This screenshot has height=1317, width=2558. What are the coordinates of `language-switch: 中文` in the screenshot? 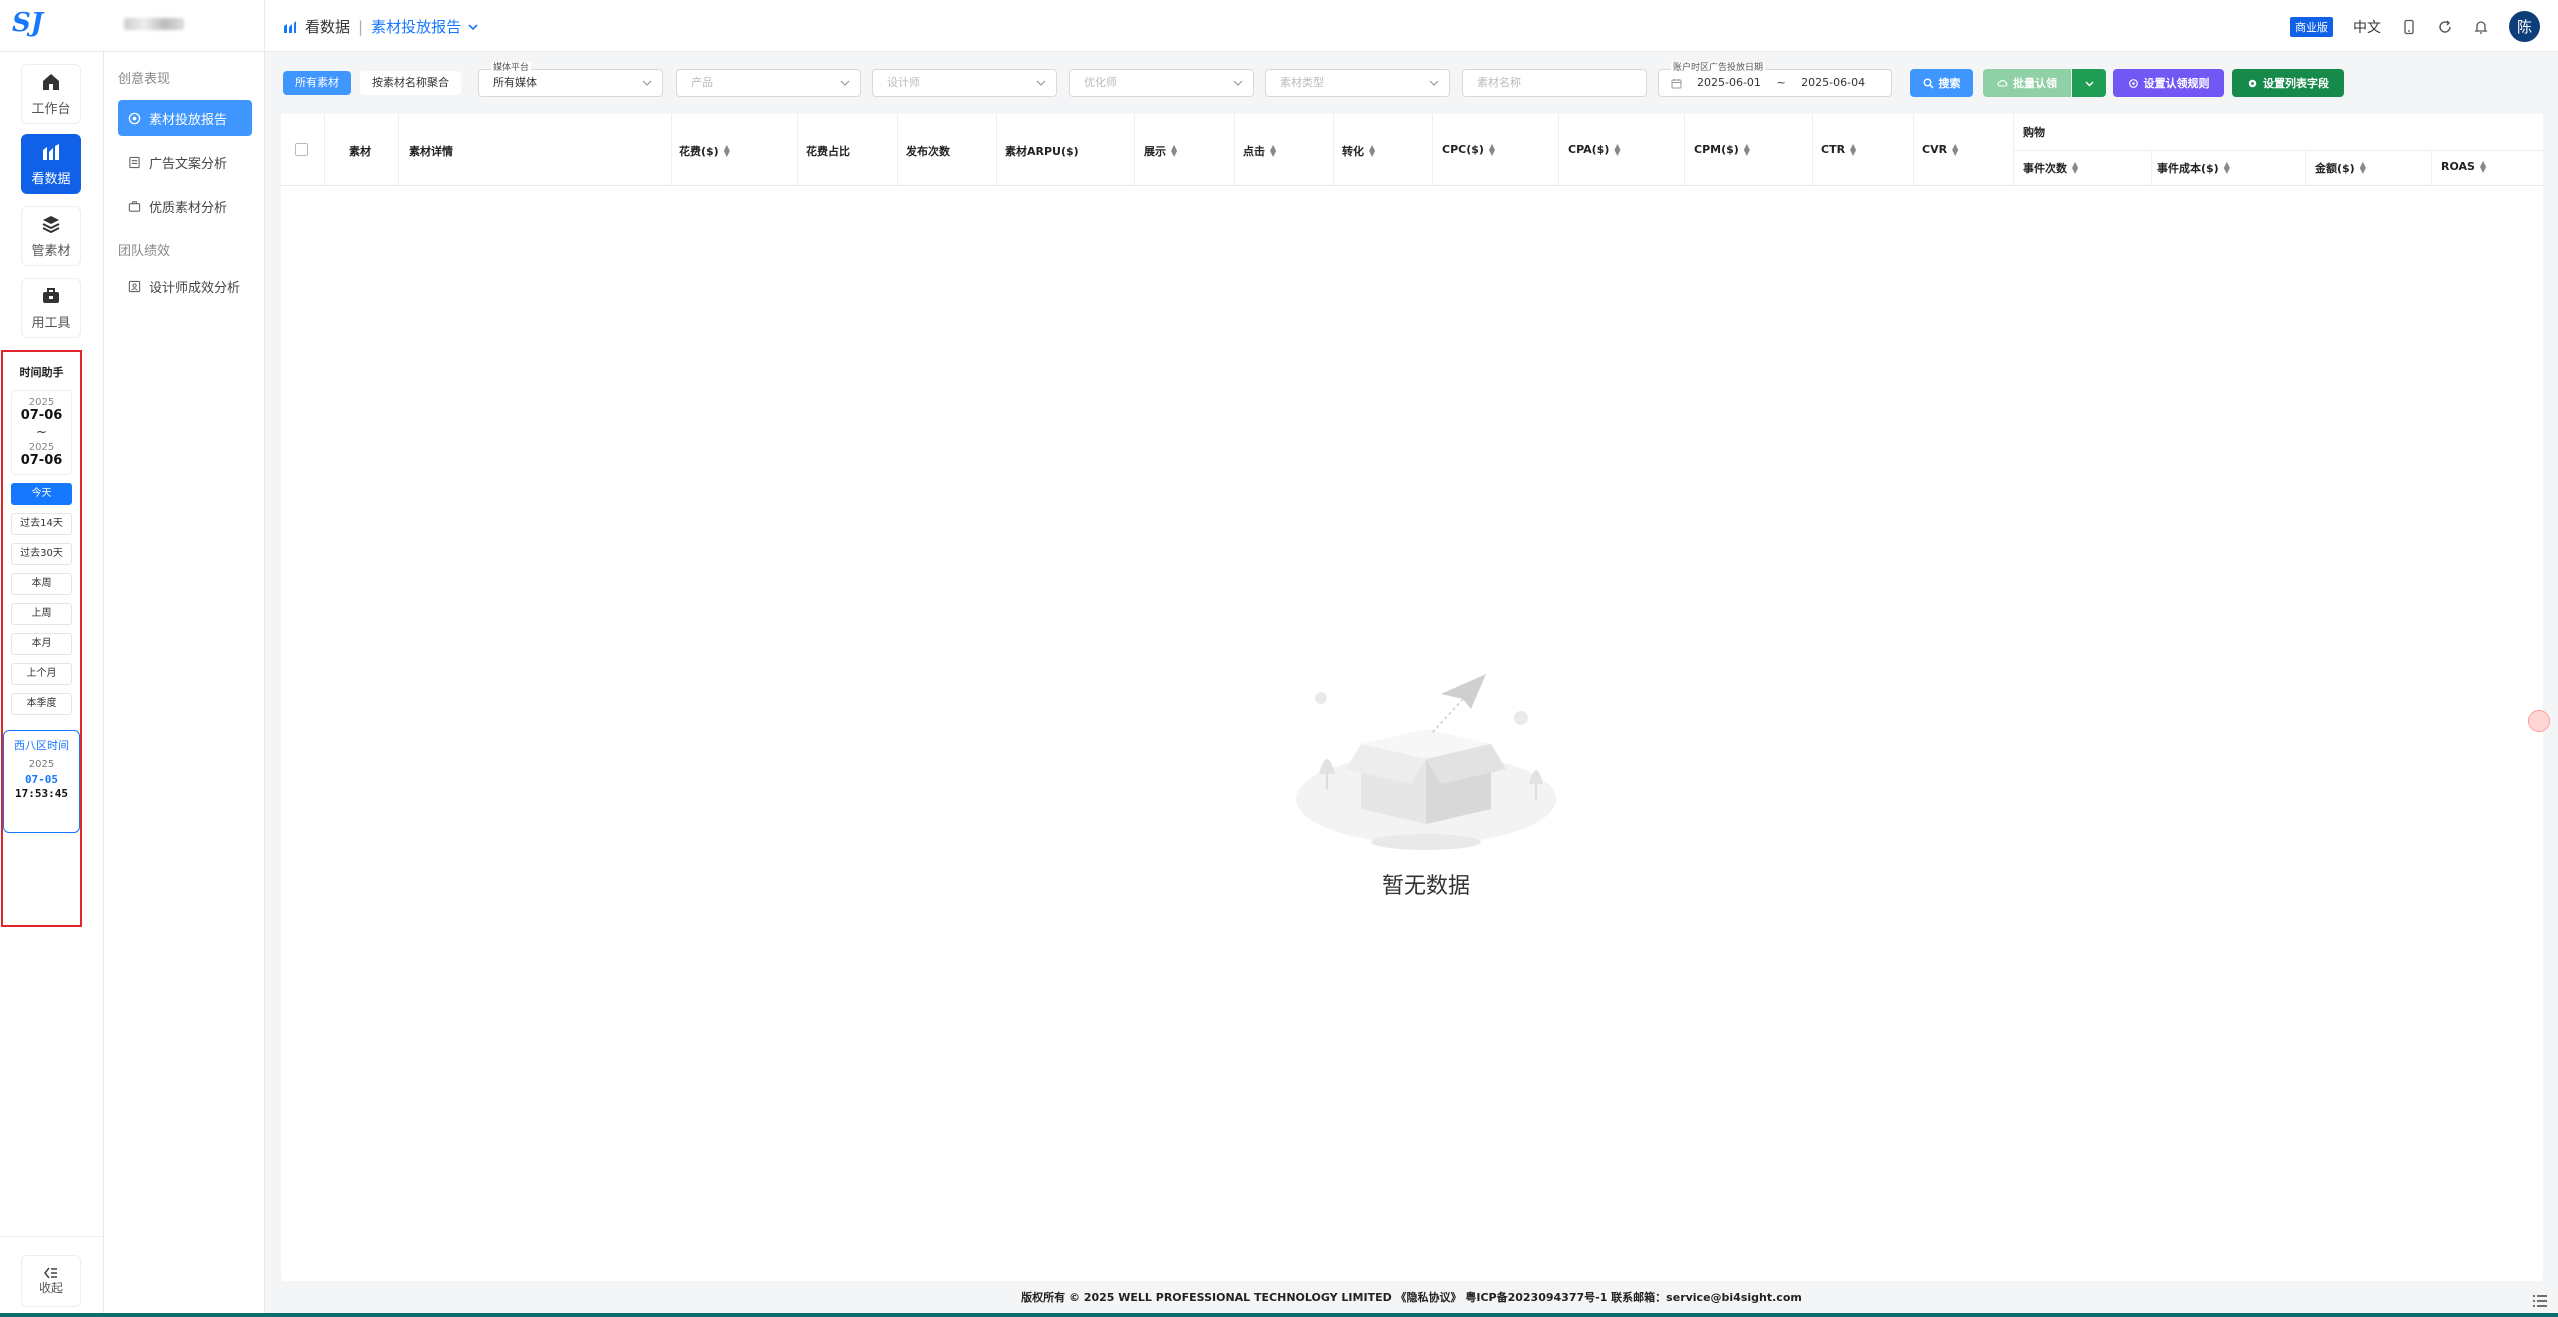 It's located at (2367, 27).